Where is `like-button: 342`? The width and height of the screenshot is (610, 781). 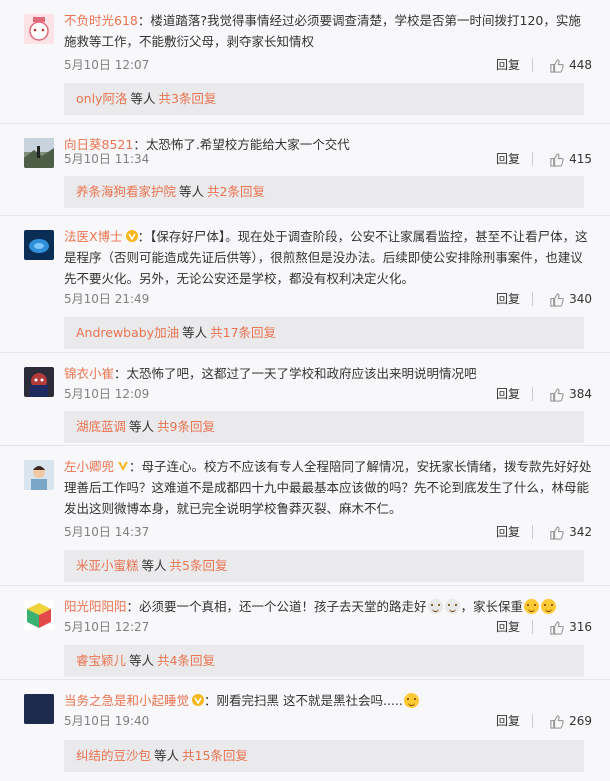 like-button: 342 is located at coordinates (570, 532).